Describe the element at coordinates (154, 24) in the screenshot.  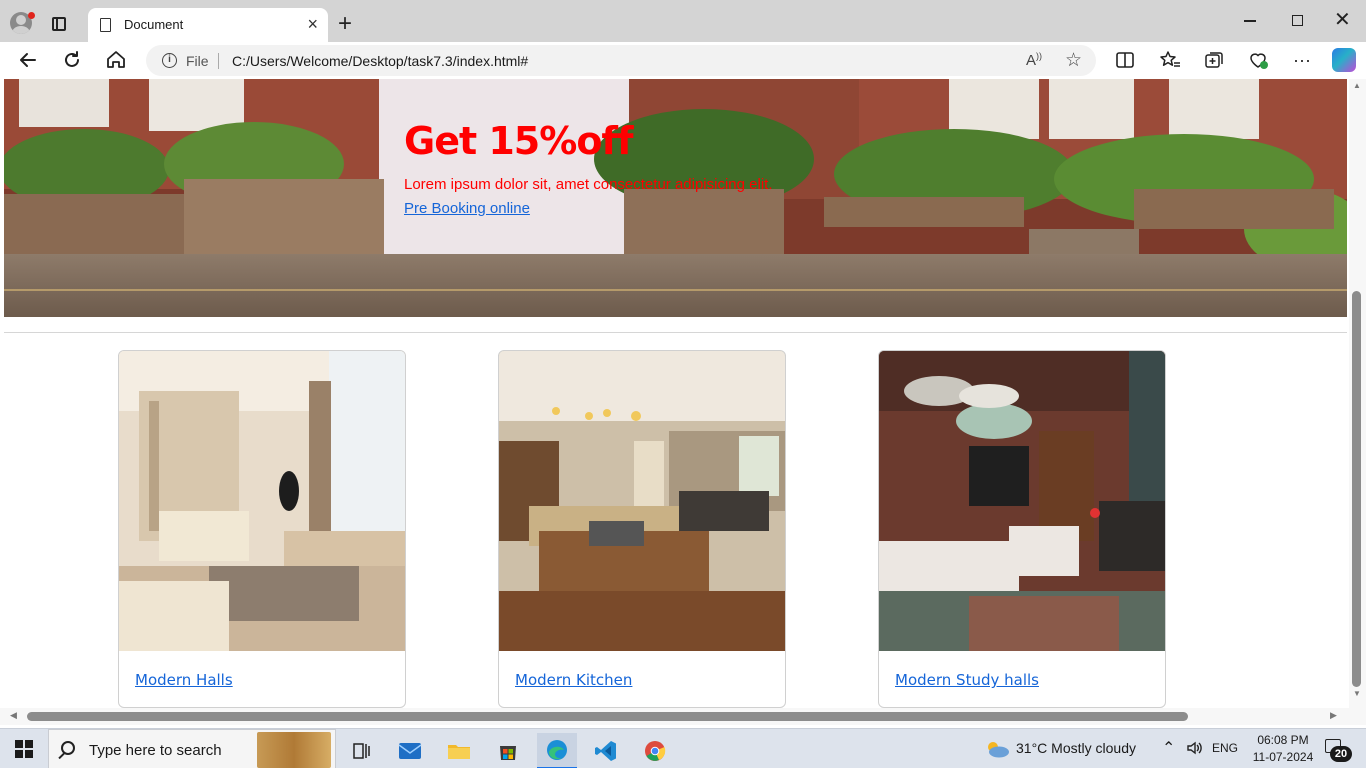
I see `tab-title: Document` at that location.